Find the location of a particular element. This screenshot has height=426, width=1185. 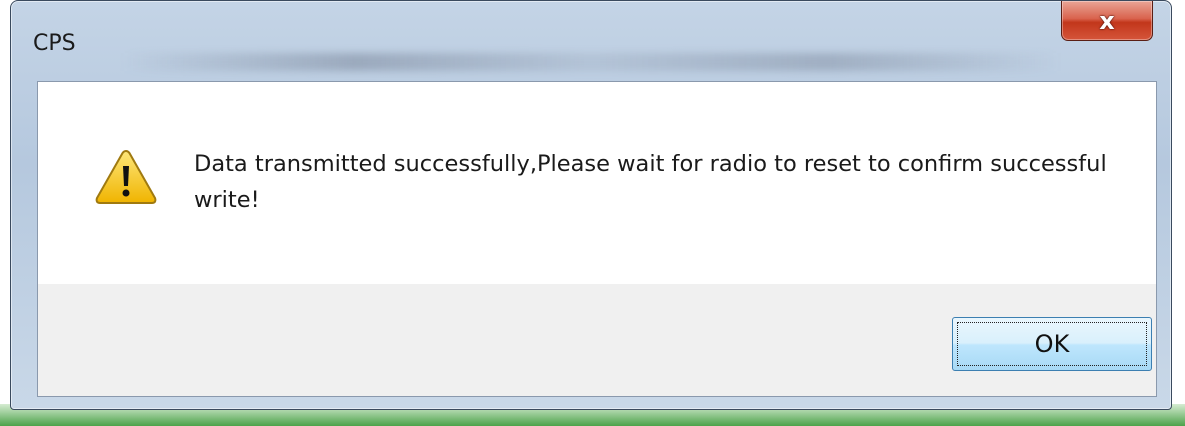

warning-icon is located at coordinates (126, 176).